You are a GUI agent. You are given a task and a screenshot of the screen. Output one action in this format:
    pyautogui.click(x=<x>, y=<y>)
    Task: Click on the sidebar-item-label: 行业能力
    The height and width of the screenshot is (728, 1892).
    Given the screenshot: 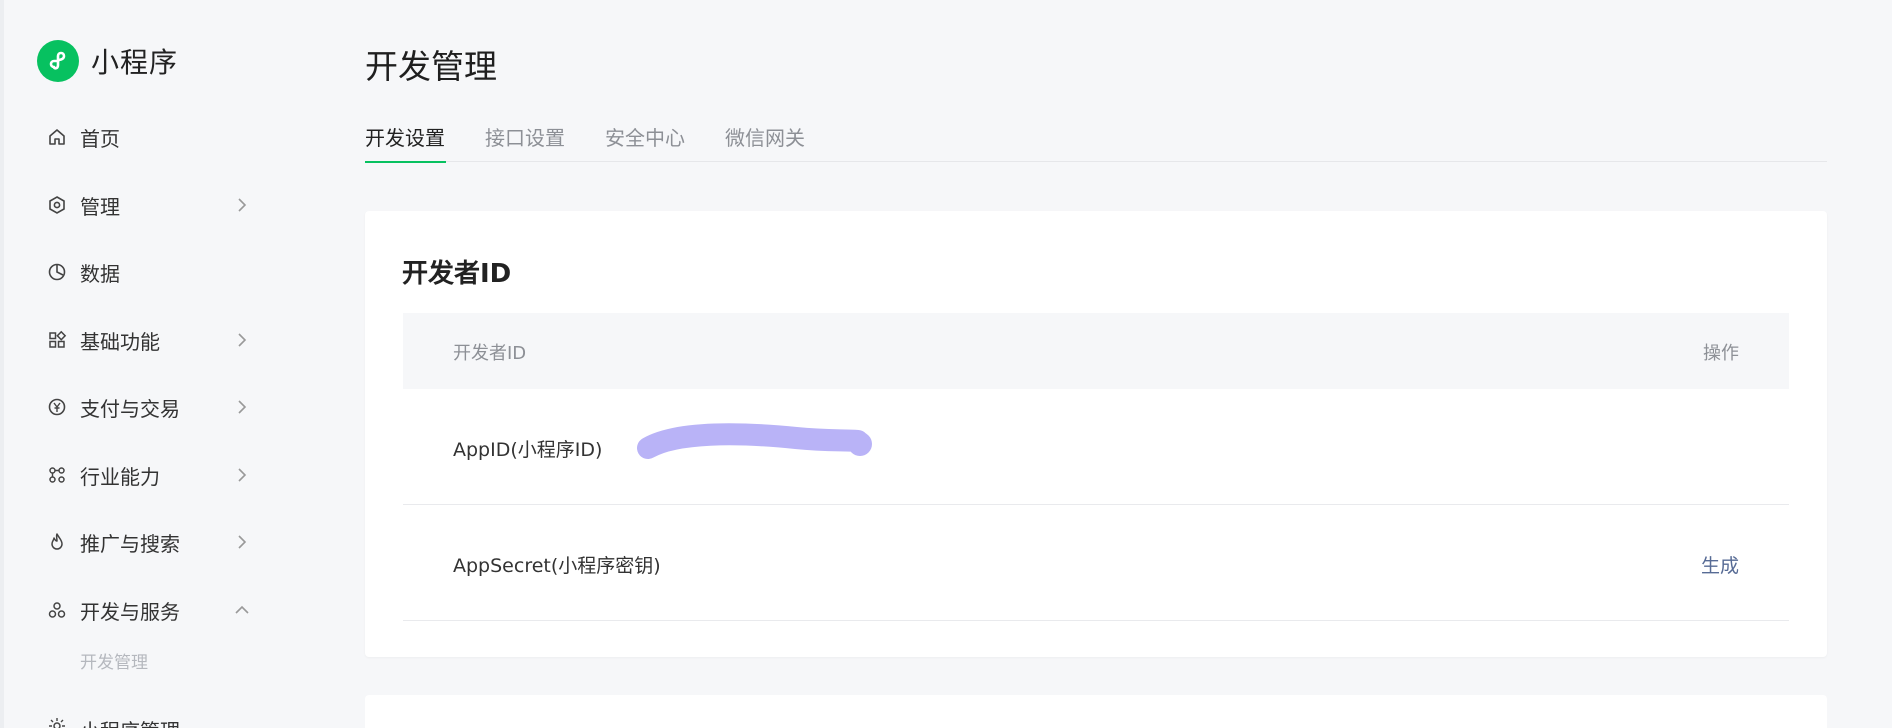 What is the action you would take?
    pyautogui.click(x=120, y=476)
    